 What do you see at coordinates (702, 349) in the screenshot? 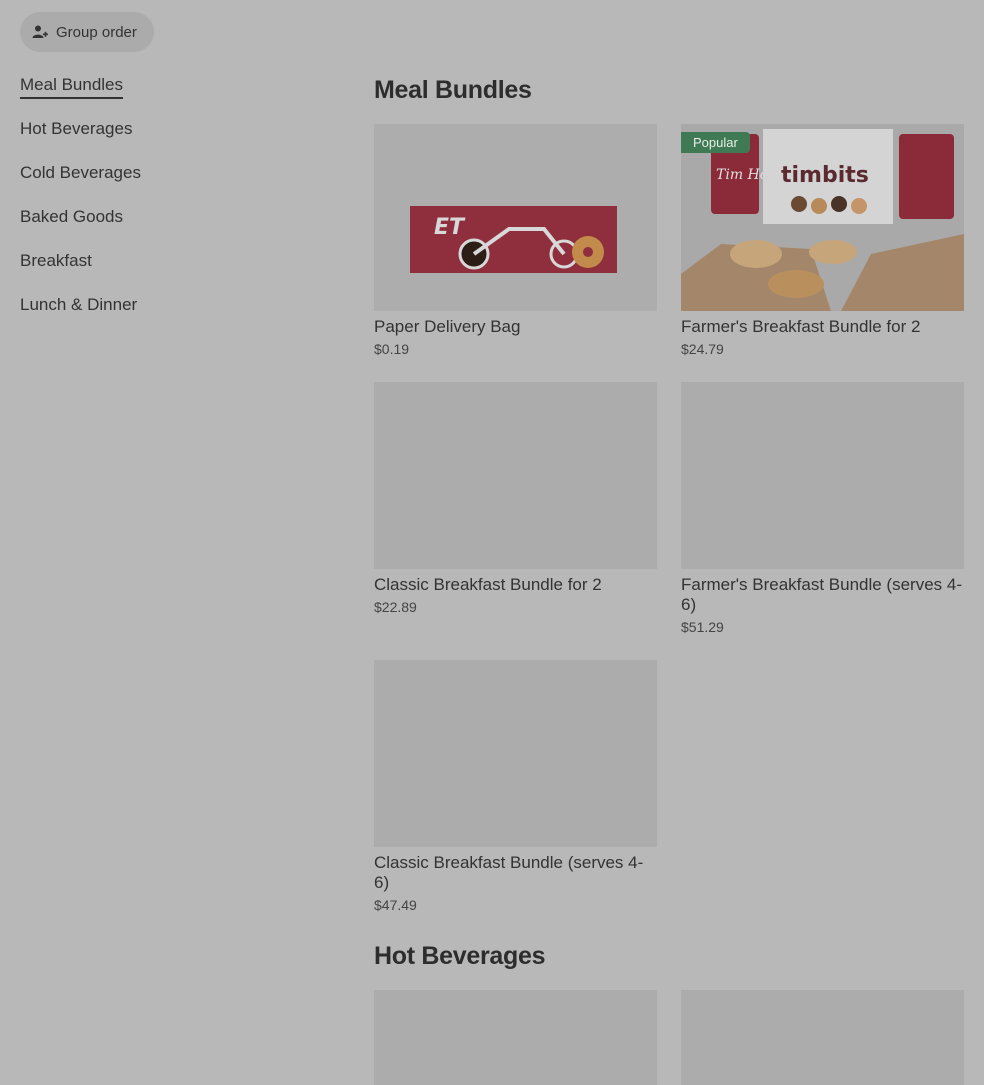
I see `item-price: $24.79` at bounding box center [702, 349].